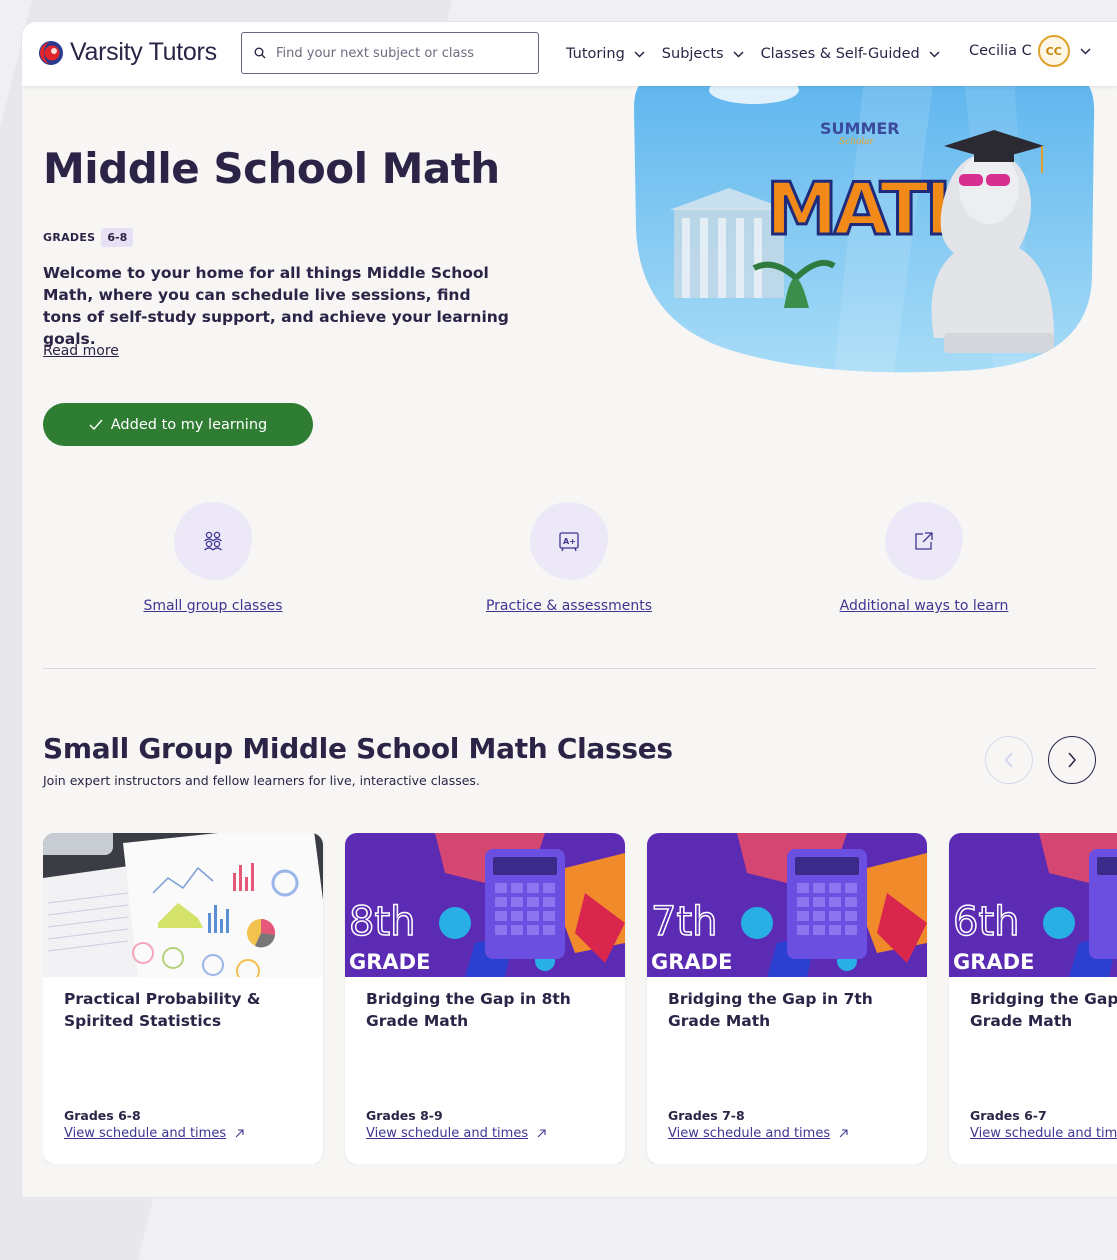  What do you see at coordinates (260, 53) in the screenshot?
I see `search-icon` at bounding box center [260, 53].